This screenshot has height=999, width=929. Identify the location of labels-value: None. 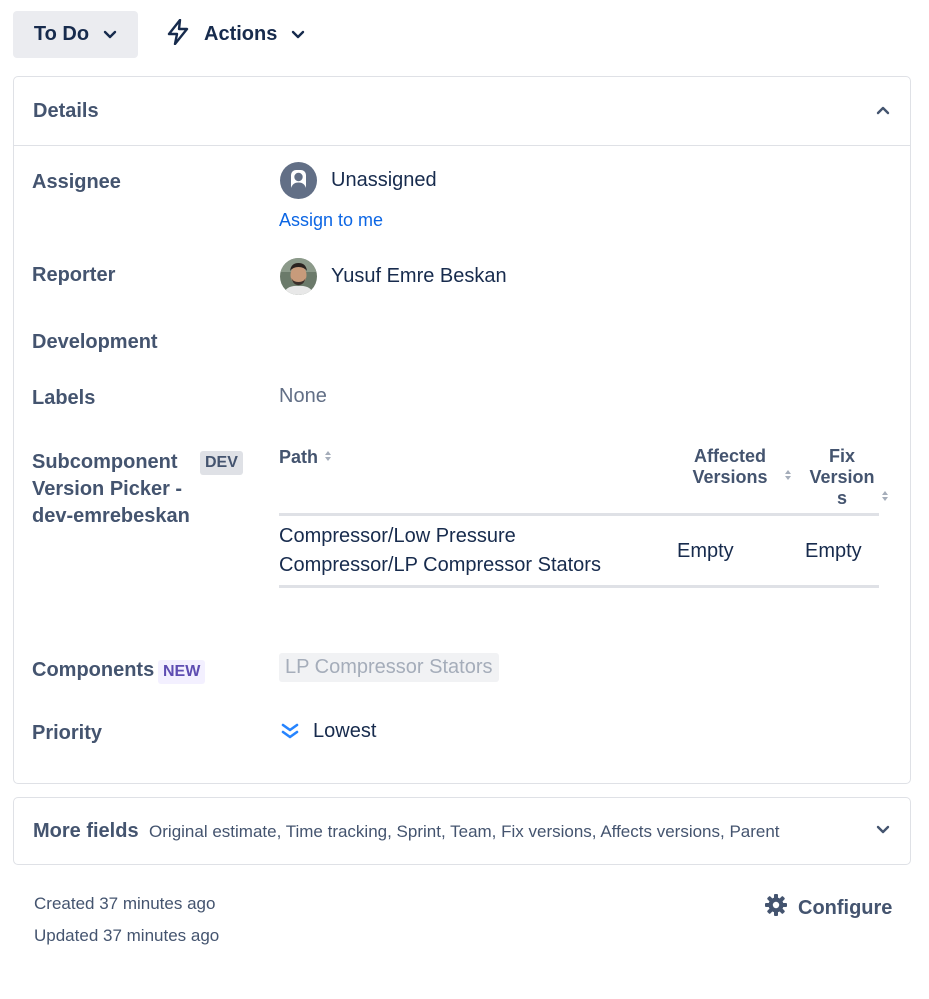
(303, 396).